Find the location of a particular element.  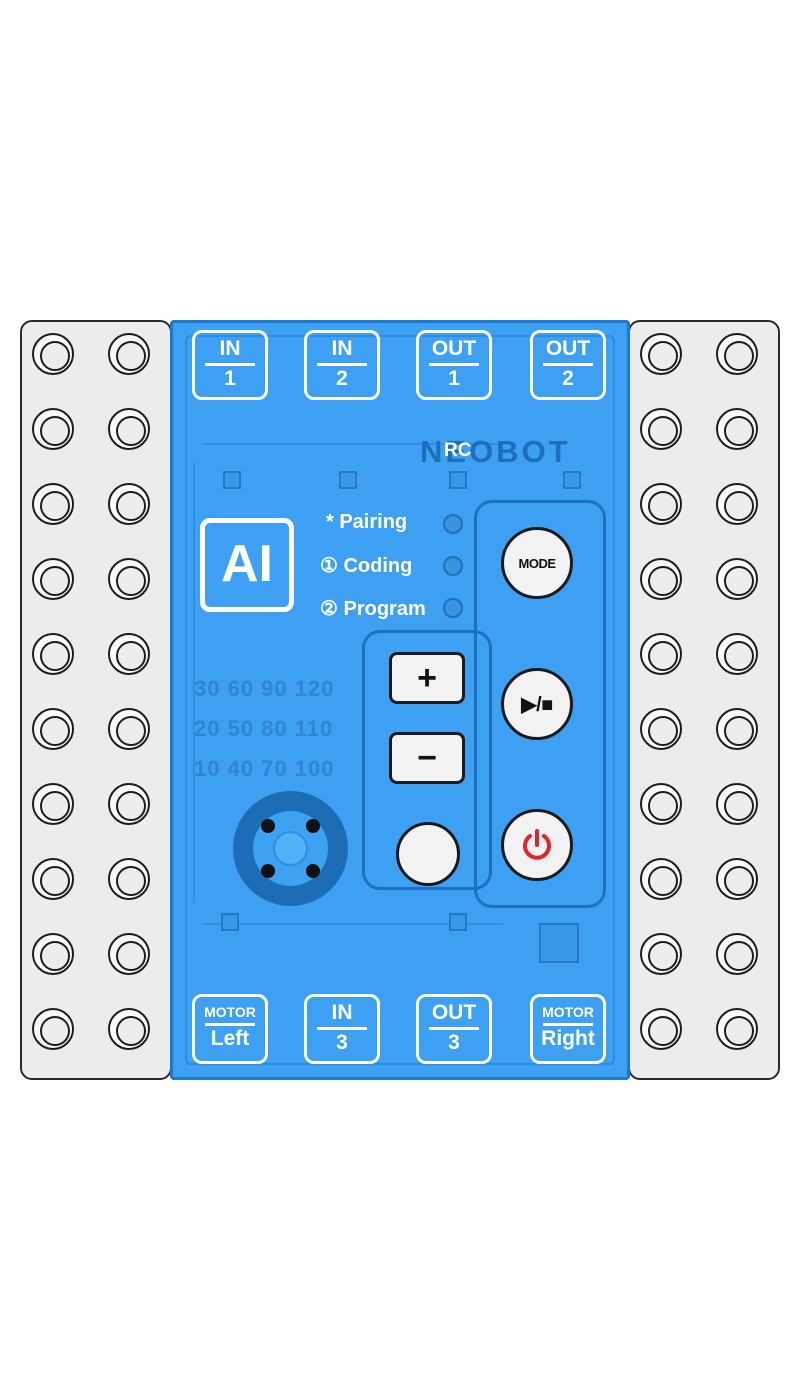

play-stop-button: ▶/■ is located at coordinates (537, 704).